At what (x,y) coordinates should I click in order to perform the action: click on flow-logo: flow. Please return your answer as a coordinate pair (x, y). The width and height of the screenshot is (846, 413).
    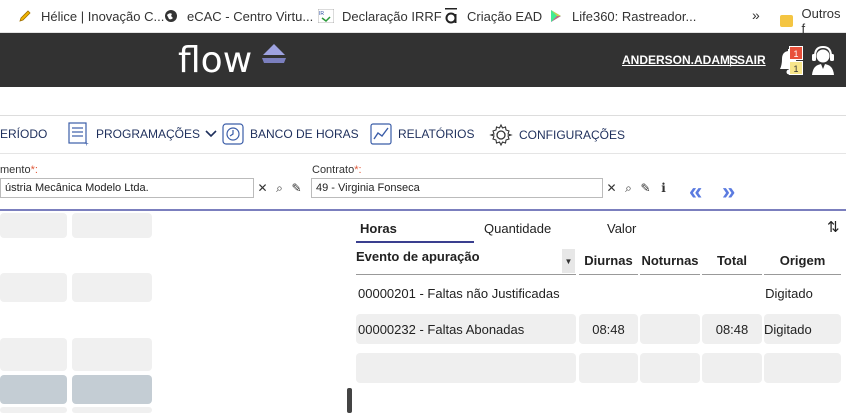
    Looking at the image, I should click on (215, 60).